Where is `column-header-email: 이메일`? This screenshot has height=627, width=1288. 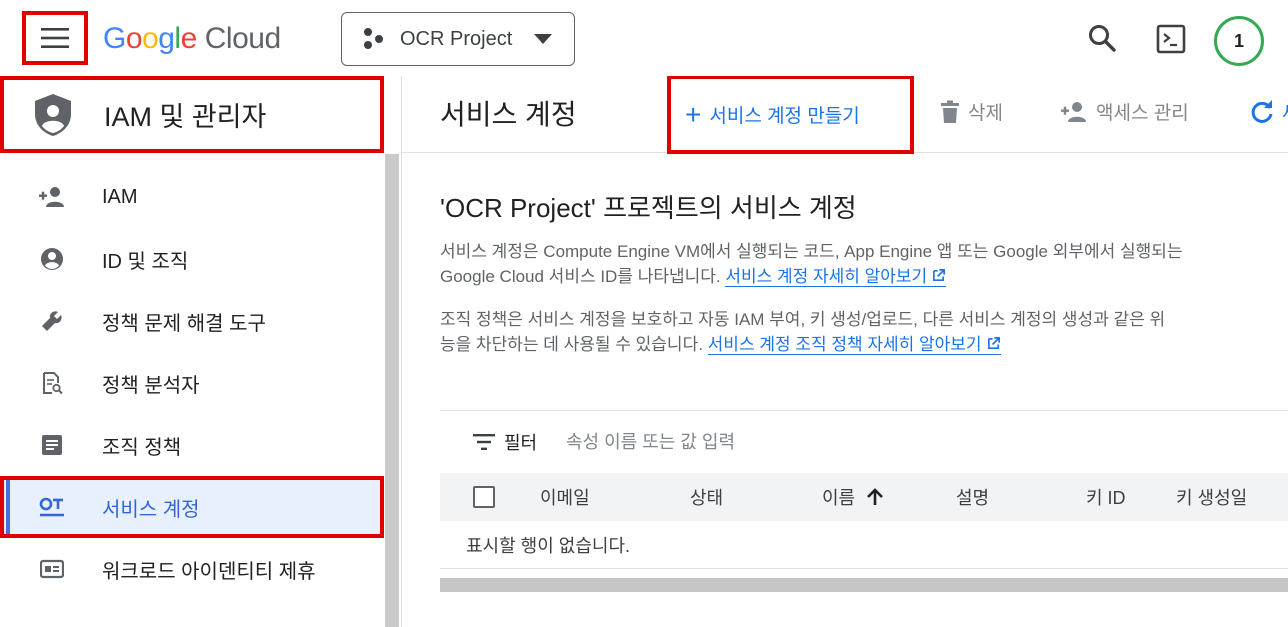
column-header-email: 이메일 is located at coordinates (565, 497).